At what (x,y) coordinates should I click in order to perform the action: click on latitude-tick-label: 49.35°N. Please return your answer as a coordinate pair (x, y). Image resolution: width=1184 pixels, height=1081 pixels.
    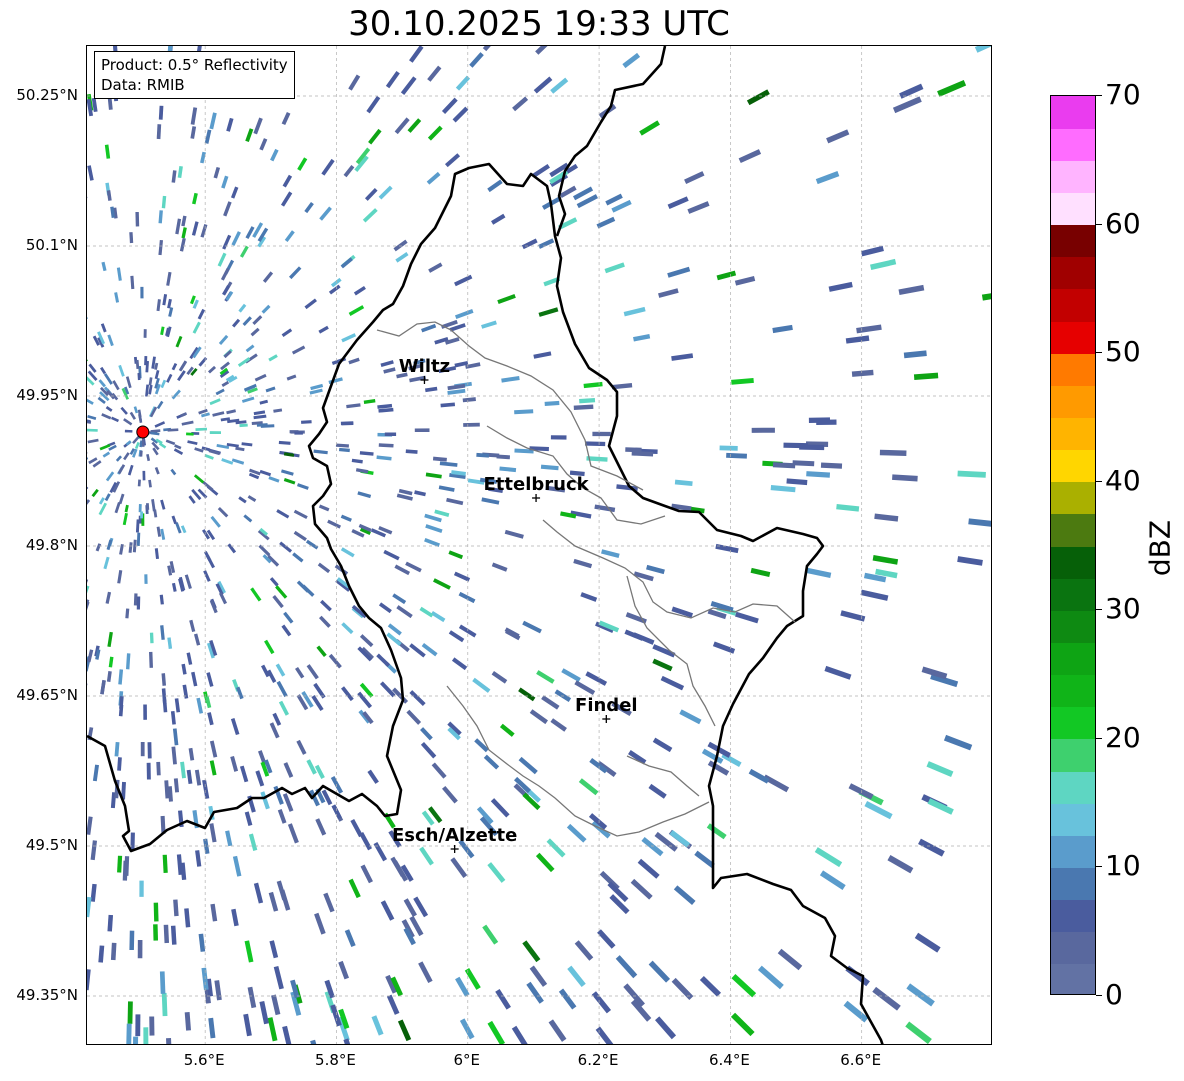
    Looking at the image, I should click on (47, 995).